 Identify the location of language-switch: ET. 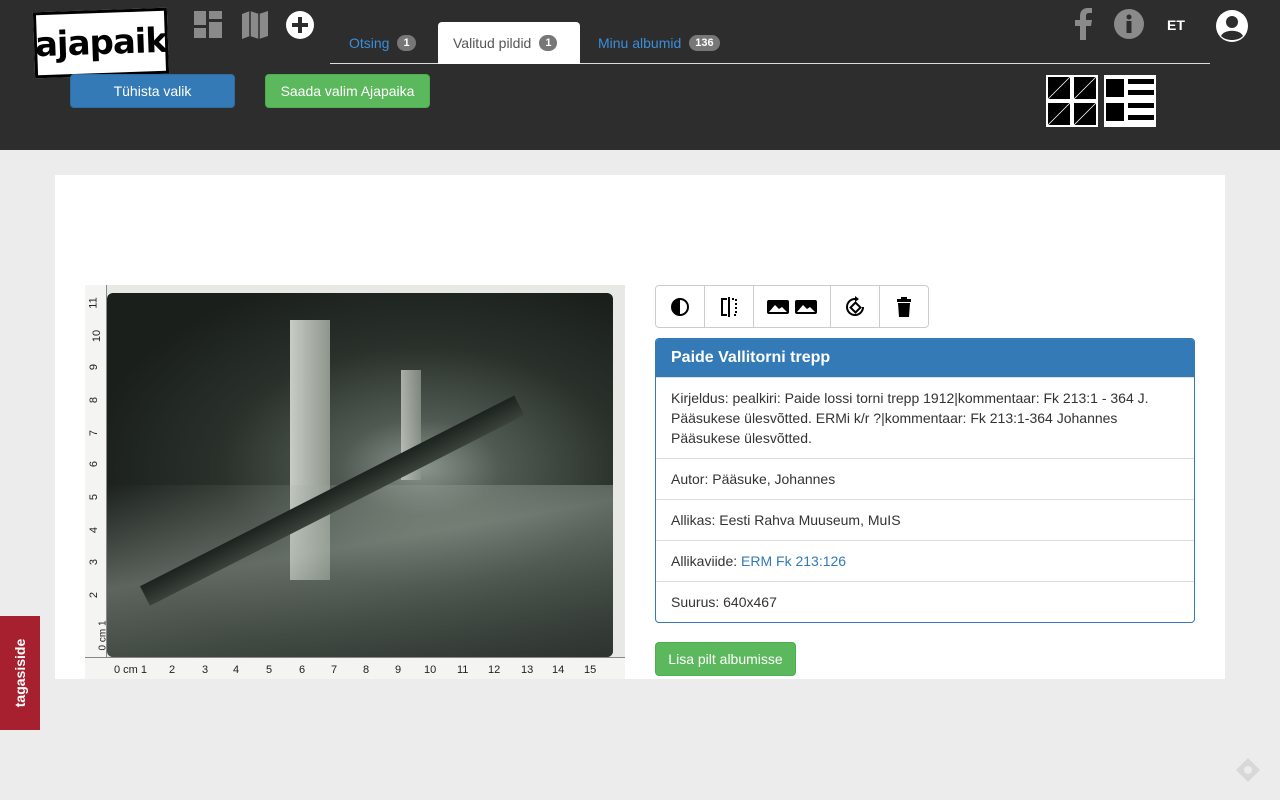
(1176, 25).